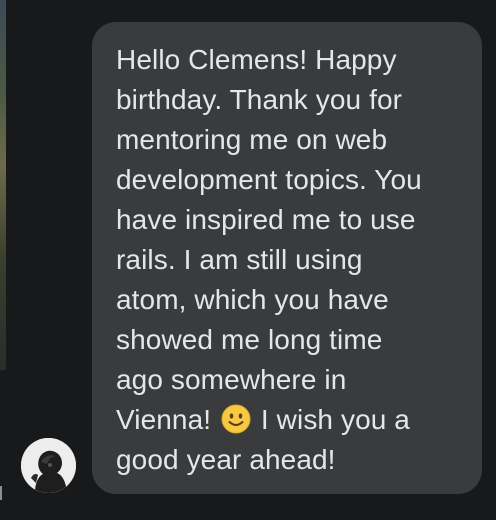  I want to click on scroll-marker, so click(1, 493).